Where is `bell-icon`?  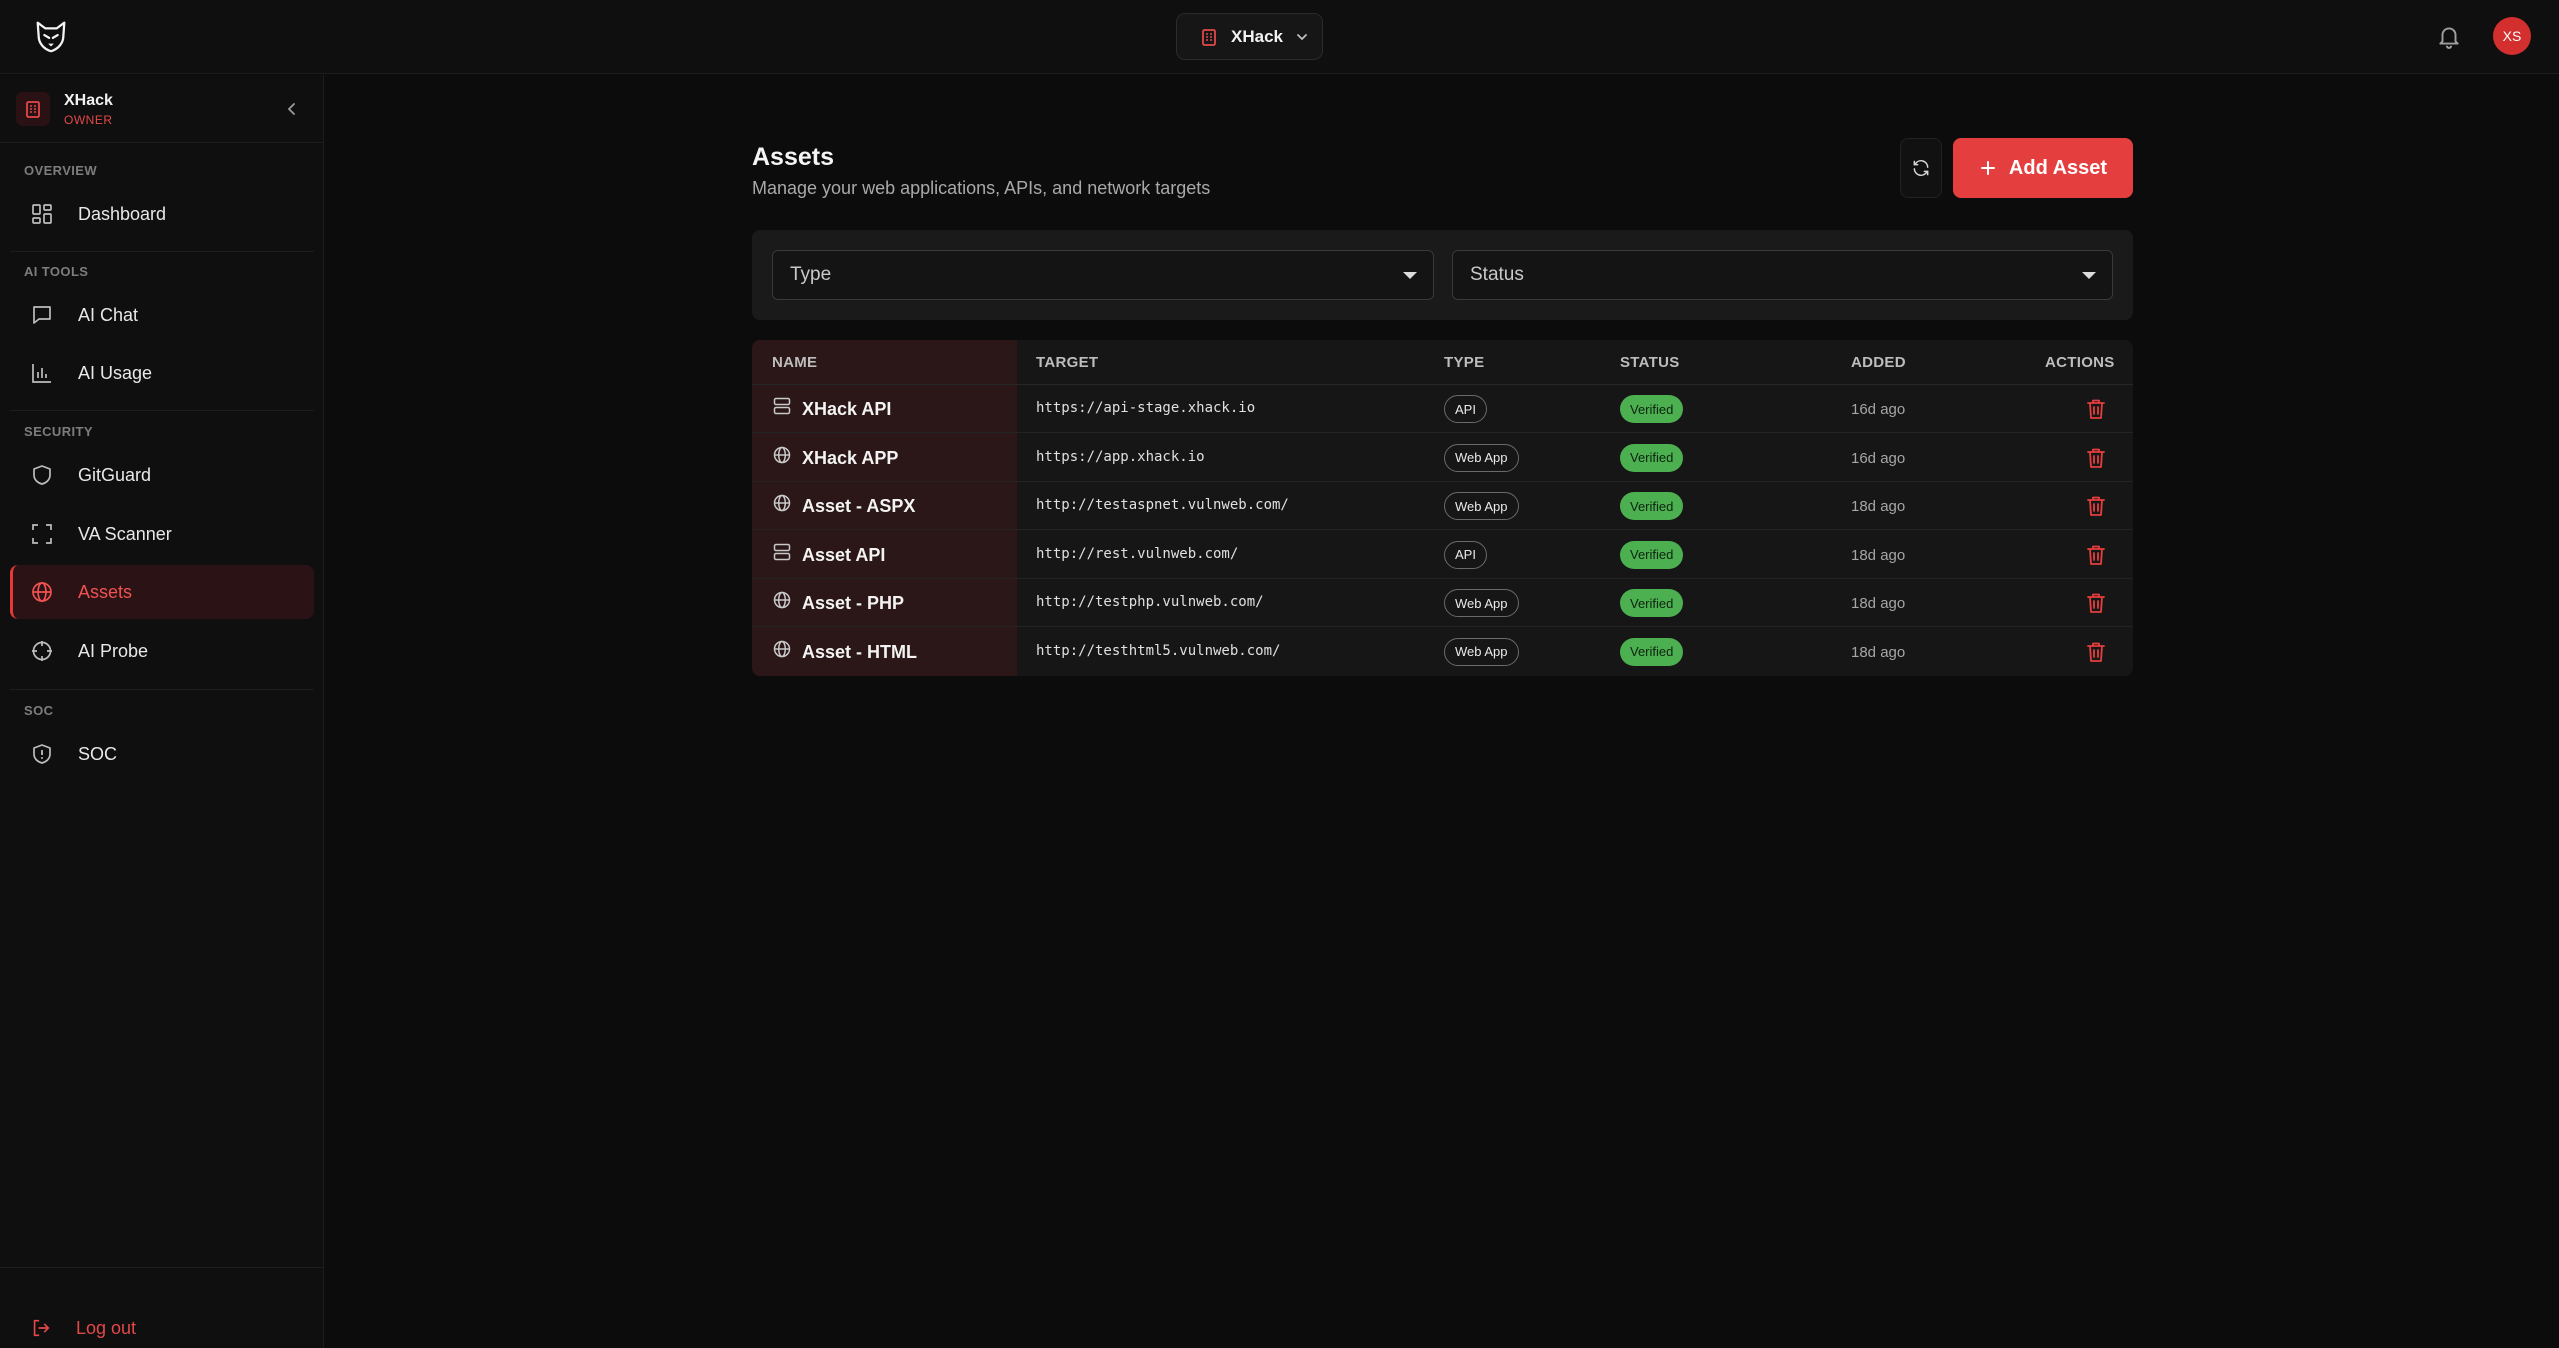
bell-icon is located at coordinates (2449, 36).